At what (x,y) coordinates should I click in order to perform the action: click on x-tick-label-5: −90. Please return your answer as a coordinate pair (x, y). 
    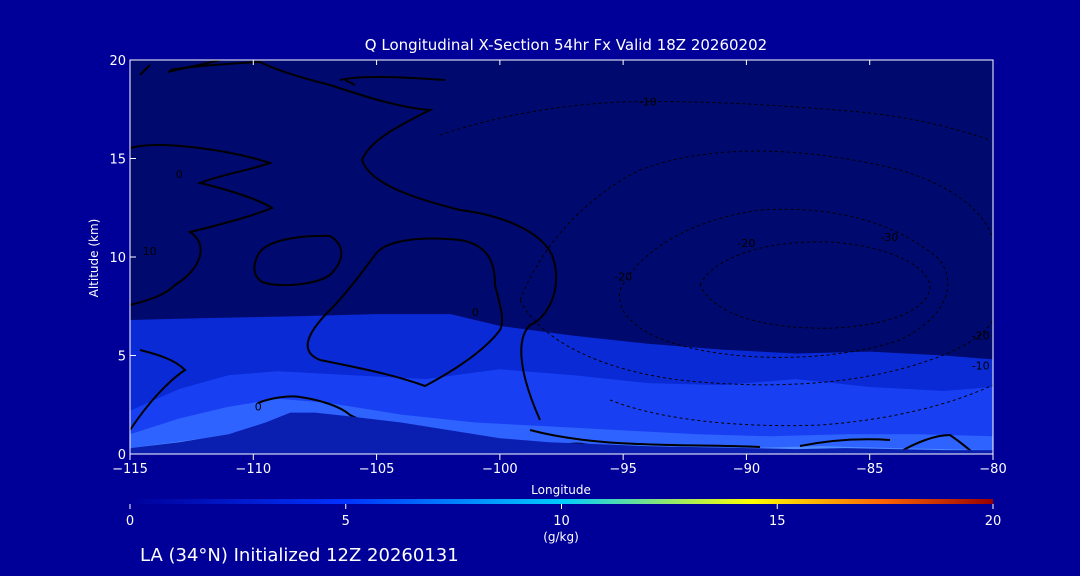
    Looking at the image, I should click on (746, 469).